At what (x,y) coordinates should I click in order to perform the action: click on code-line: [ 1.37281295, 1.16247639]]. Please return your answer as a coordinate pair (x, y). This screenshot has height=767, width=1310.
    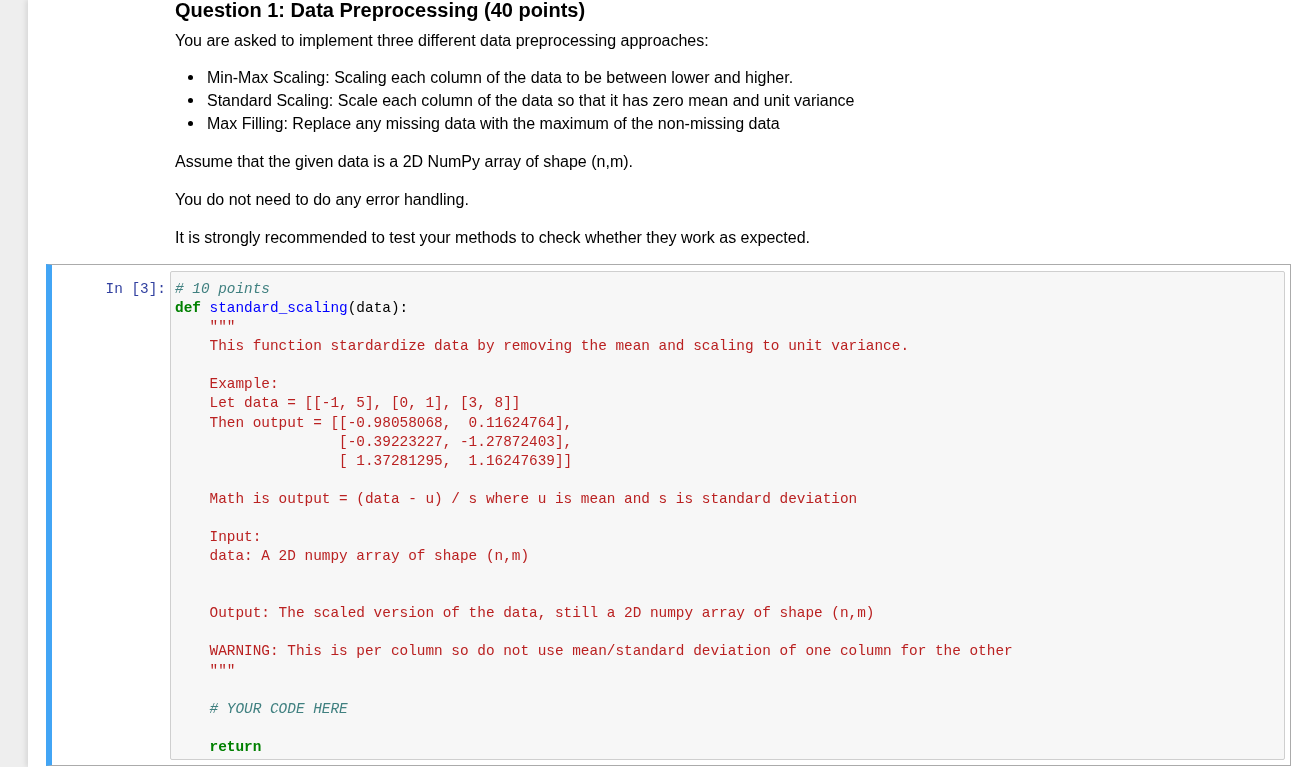
    Looking at the image, I should click on (456, 461).